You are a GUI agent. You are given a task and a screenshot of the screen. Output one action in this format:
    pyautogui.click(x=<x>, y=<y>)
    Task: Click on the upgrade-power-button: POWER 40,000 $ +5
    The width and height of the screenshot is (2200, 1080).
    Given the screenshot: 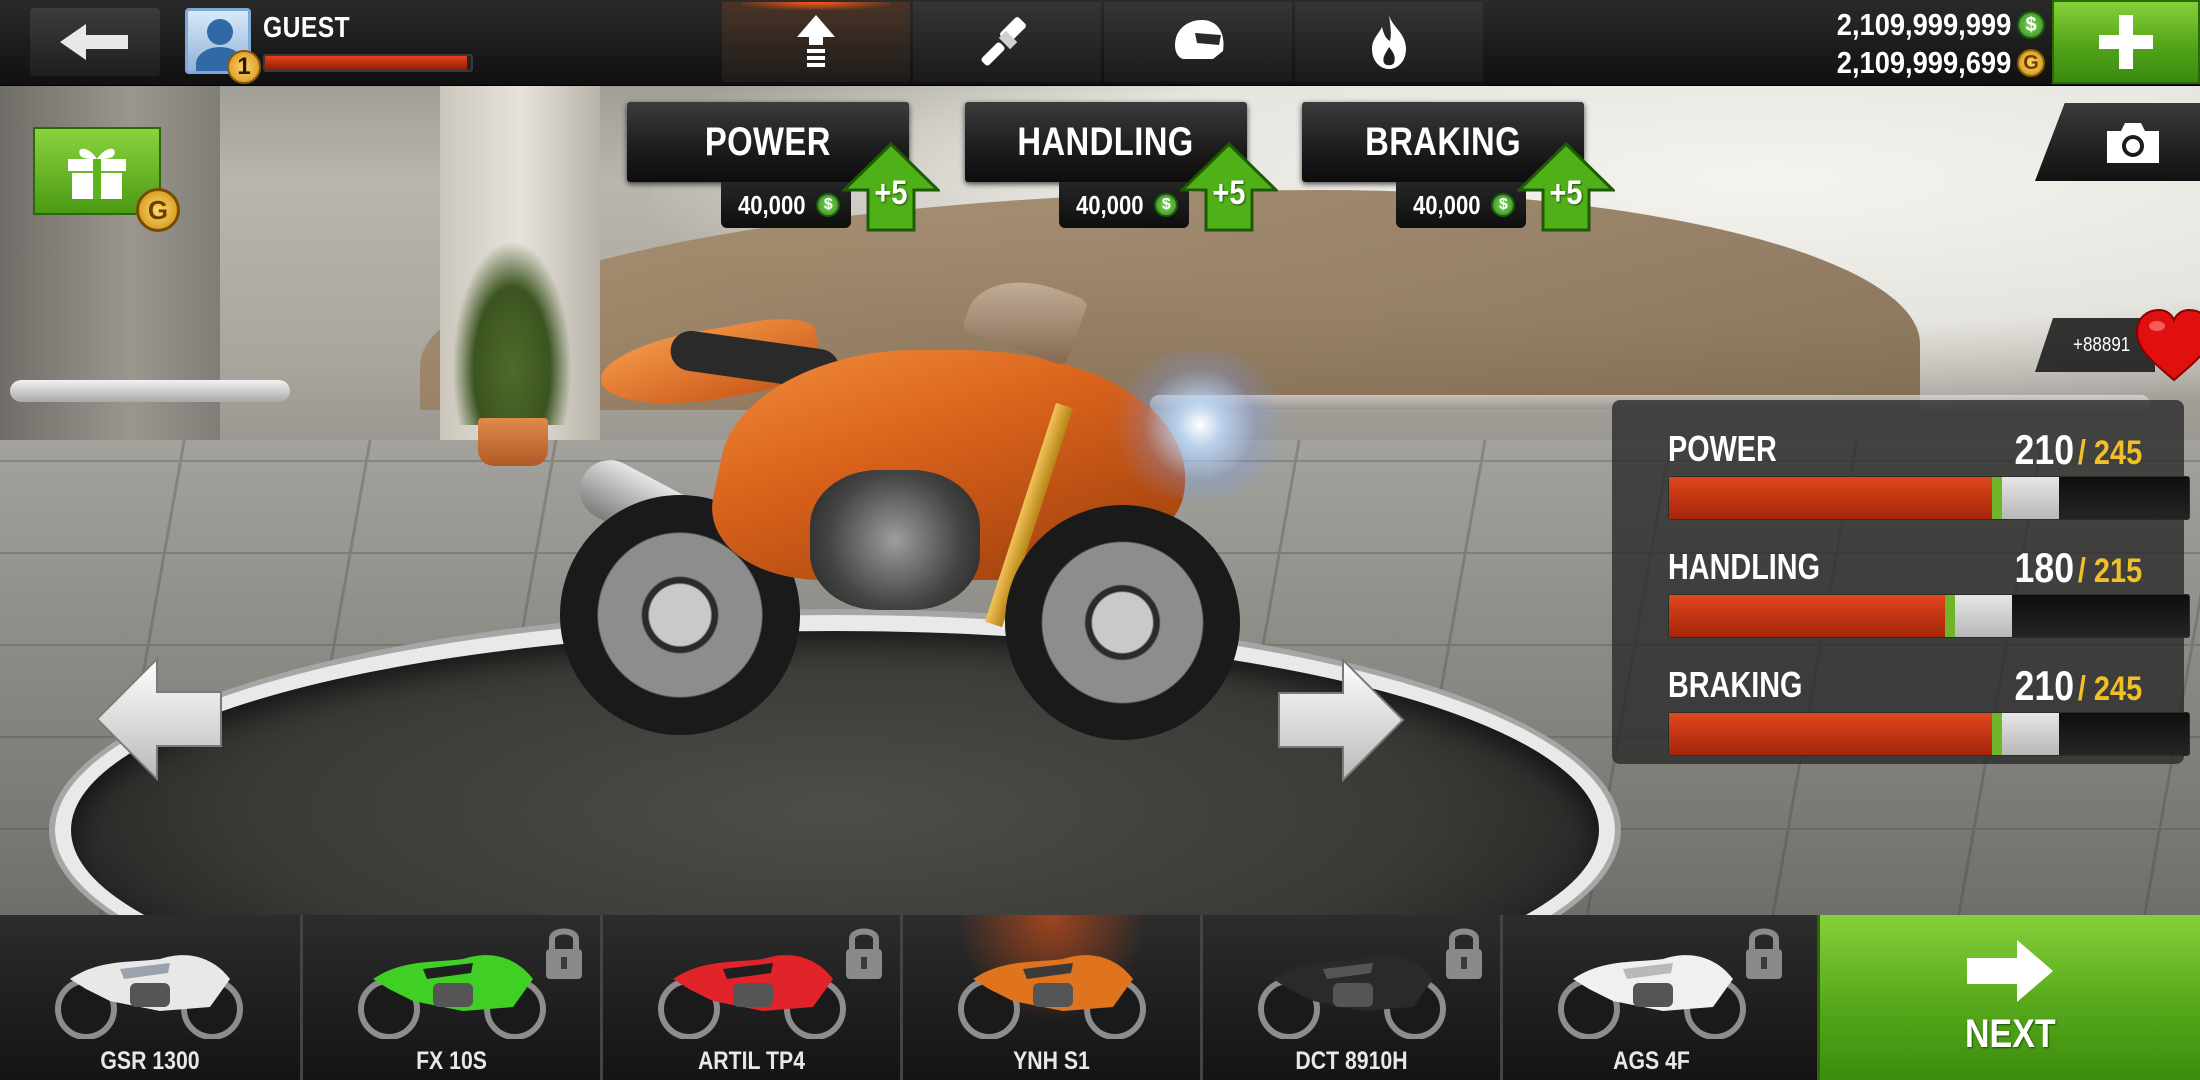 What is the action you would take?
    pyautogui.click(x=784, y=167)
    